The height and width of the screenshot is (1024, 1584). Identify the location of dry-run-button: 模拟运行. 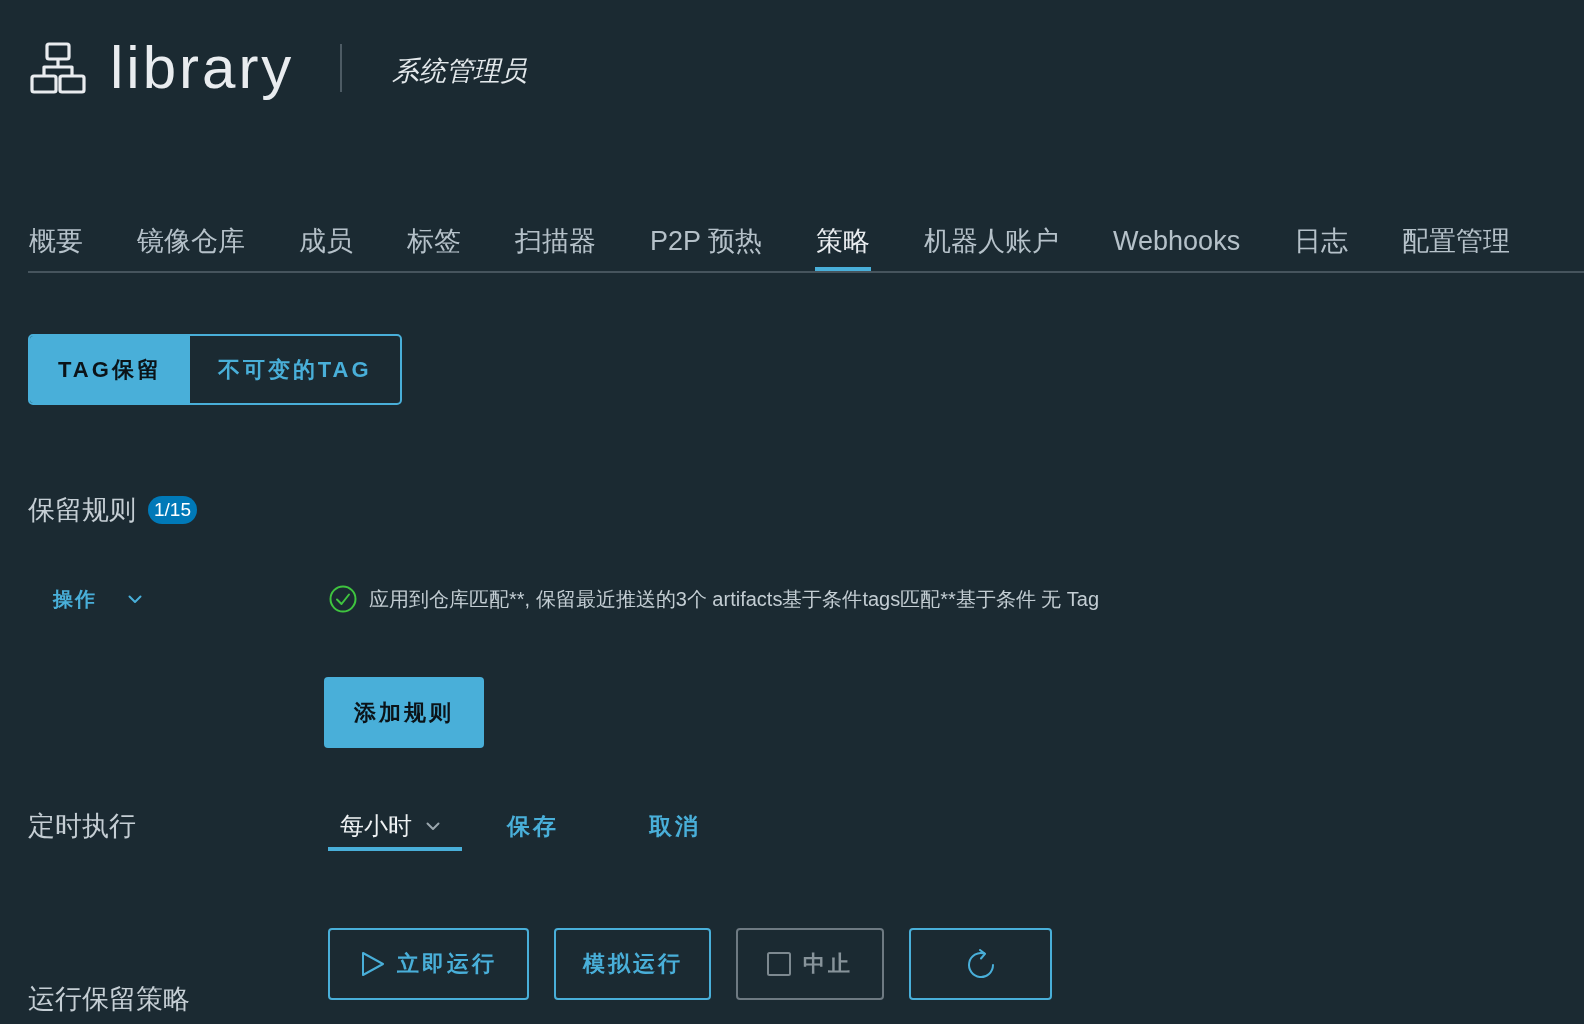
(632, 964).